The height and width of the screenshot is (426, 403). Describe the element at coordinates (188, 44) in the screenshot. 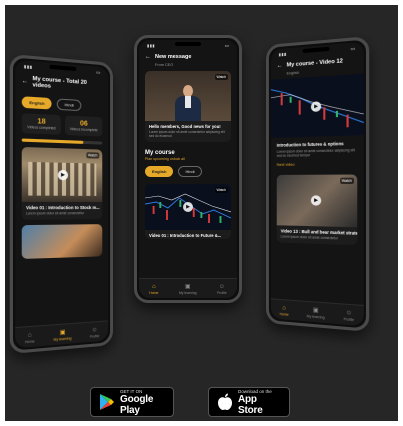

I see `phone-notch` at that location.